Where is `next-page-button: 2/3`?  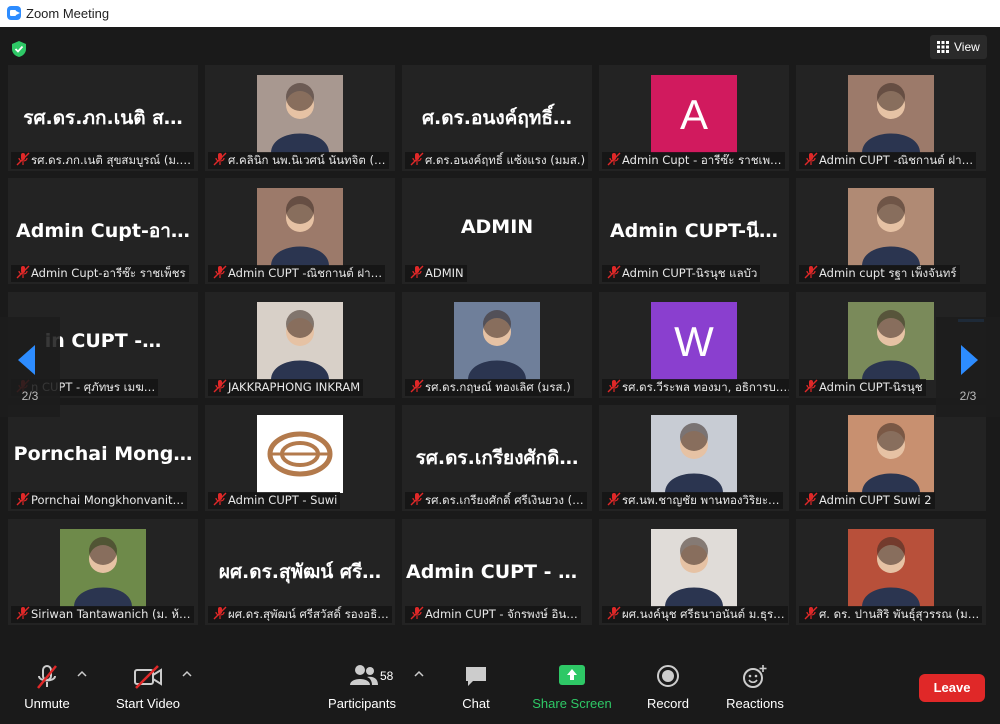
next-page-button: 2/3 is located at coordinates (968, 367).